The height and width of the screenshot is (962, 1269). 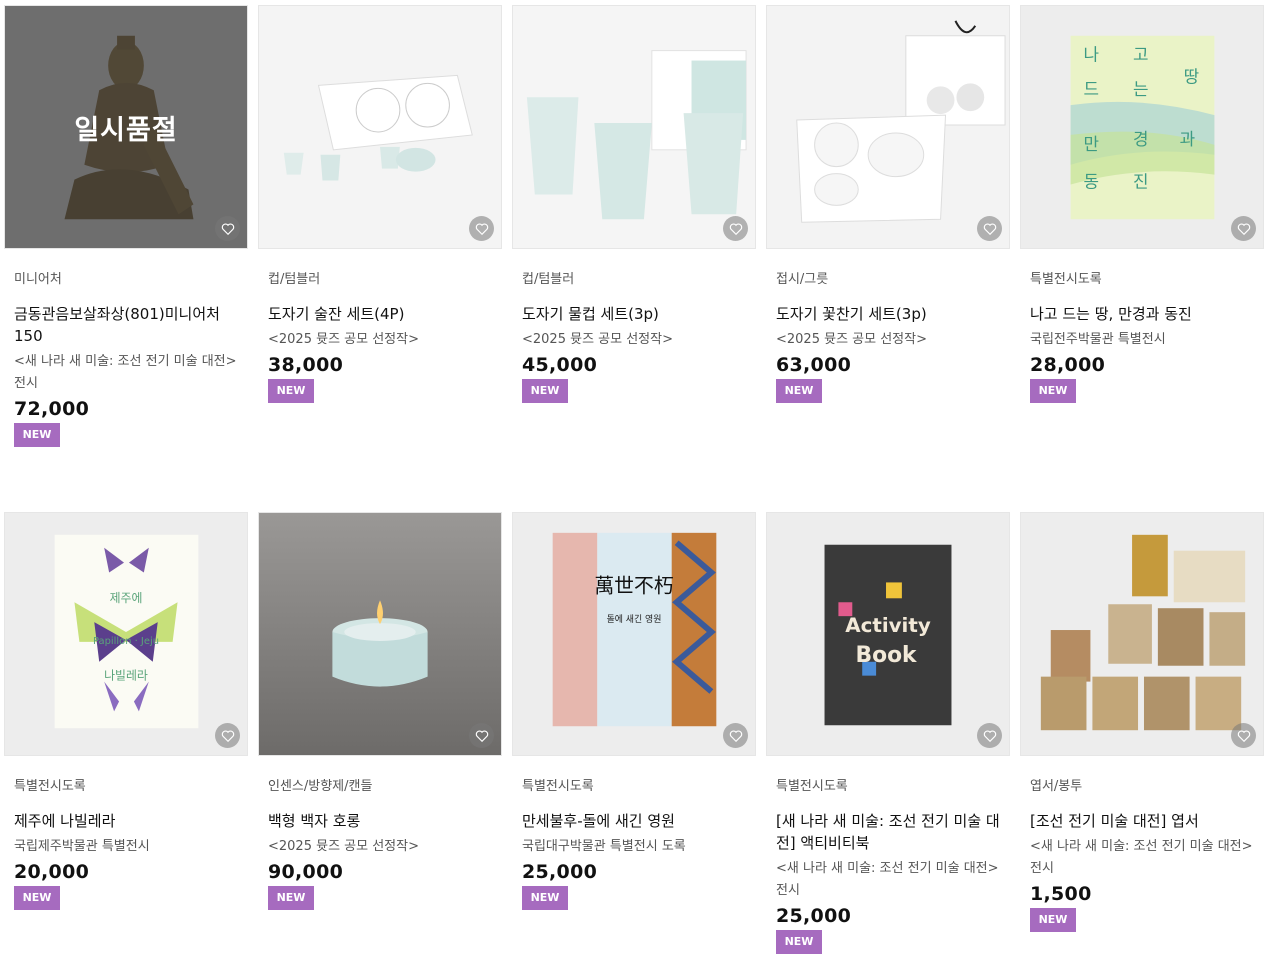 I want to click on postcards-image, so click(x=1142, y=634).